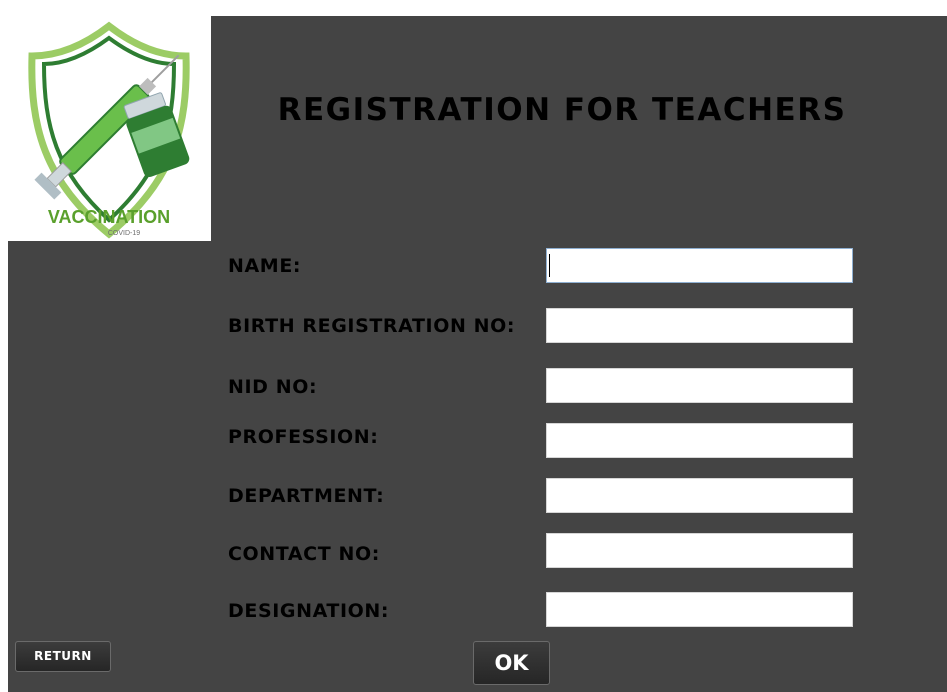  I want to click on name-field, so click(699, 265).